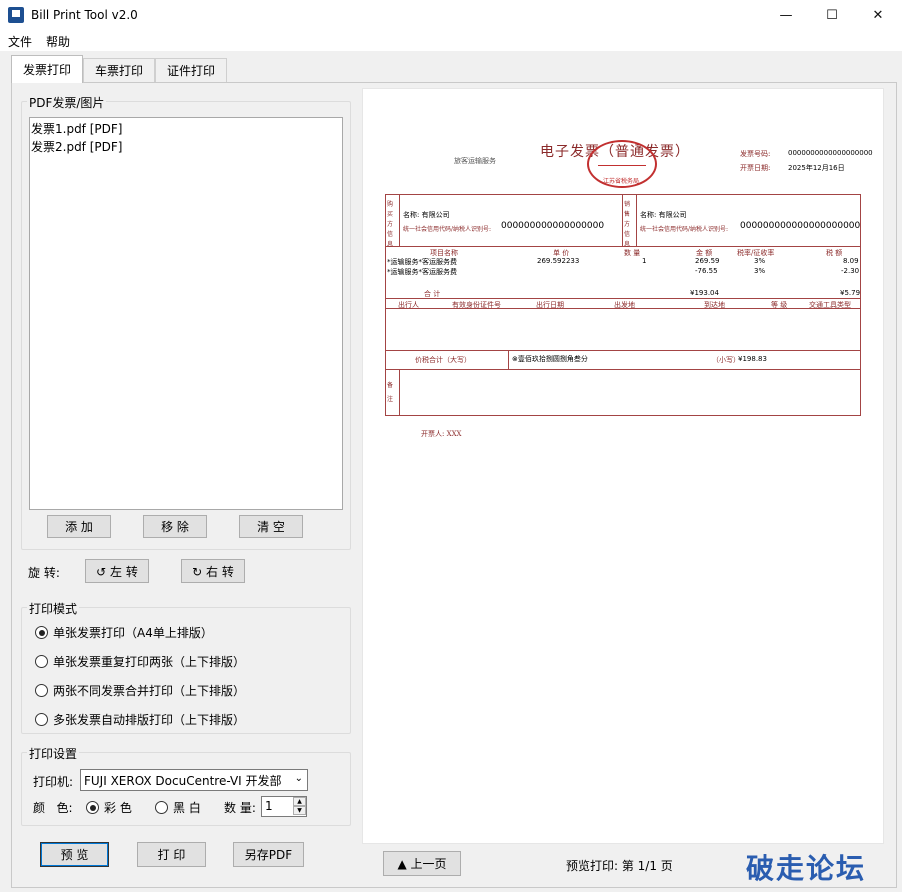  I want to click on list-item: 发票1.pdf [PDF], so click(186, 129).